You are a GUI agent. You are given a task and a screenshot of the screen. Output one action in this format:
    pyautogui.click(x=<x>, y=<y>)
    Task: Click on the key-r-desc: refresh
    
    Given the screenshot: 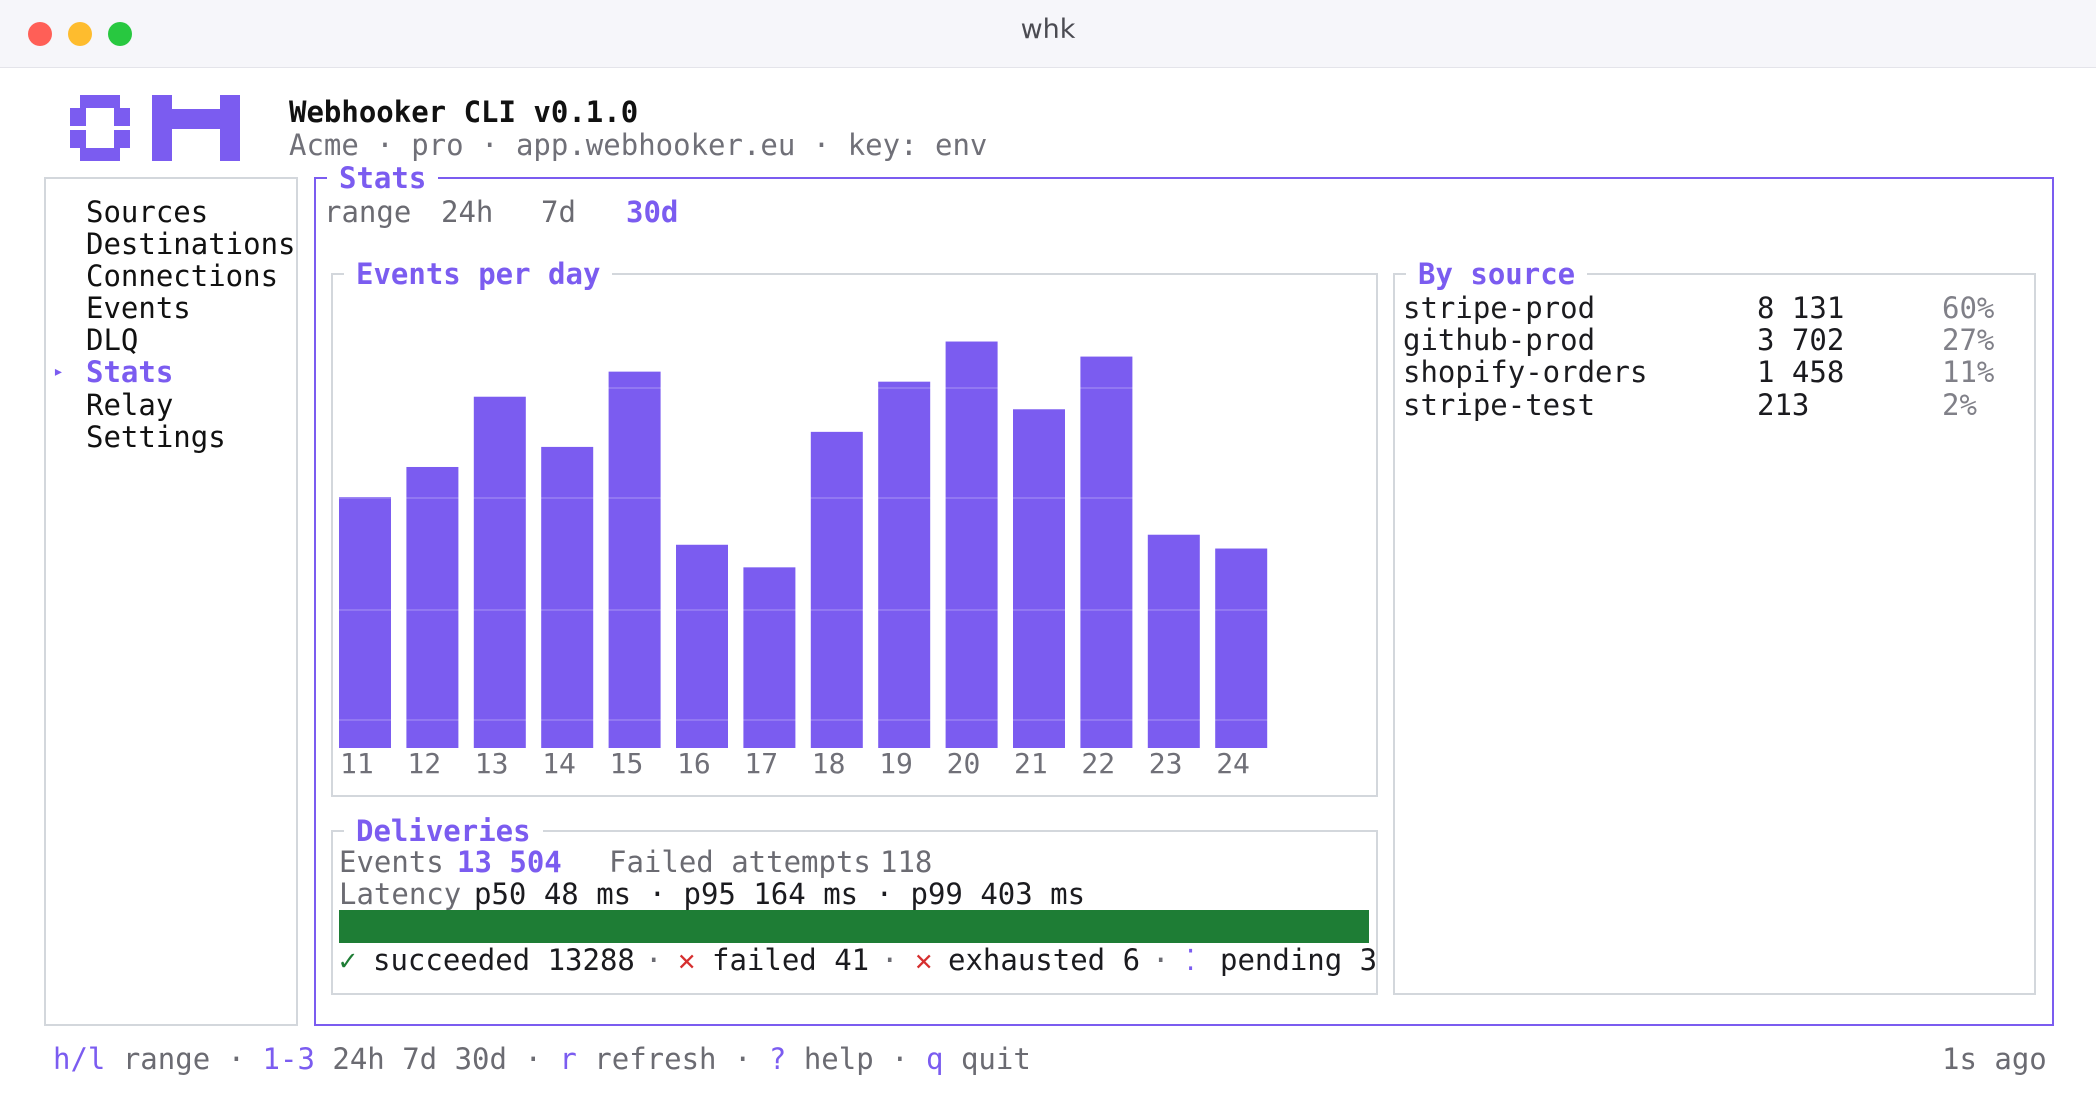 What is the action you would take?
    pyautogui.click(x=655, y=1059)
    